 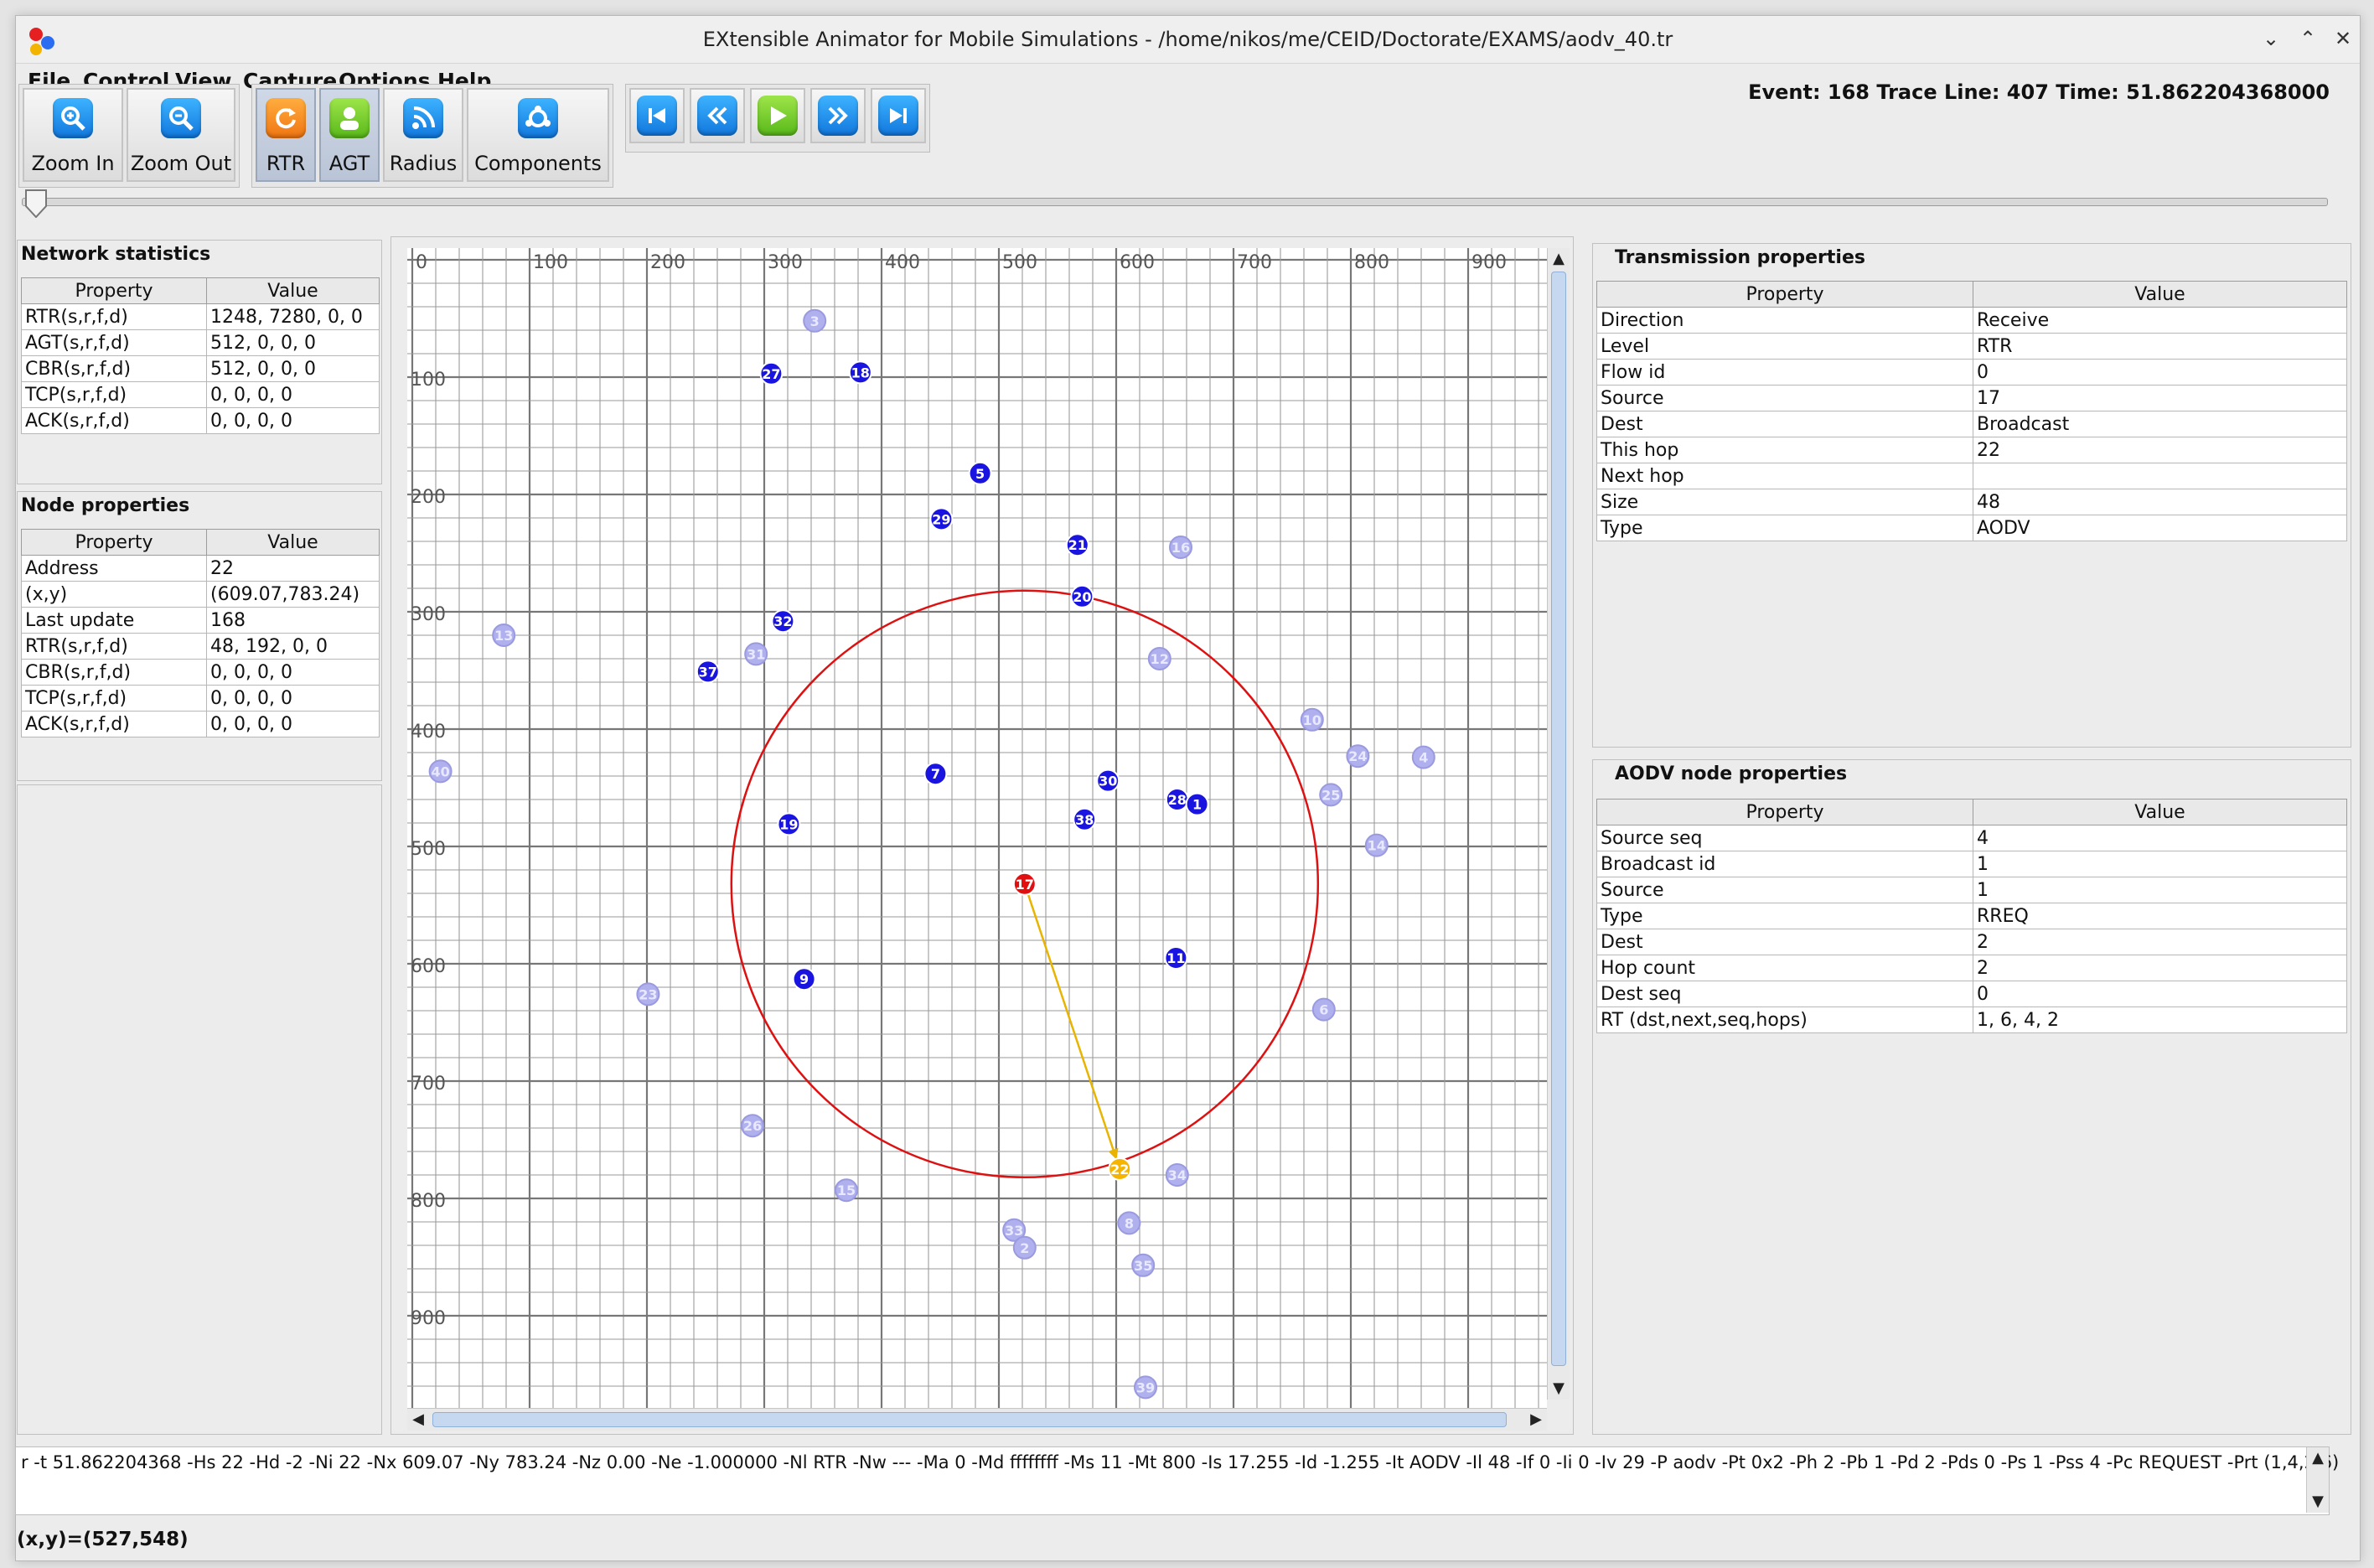 What do you see at coordinates (105, 506) in the screenshot?
I see `node-properties-title: Node properties` at bounding box center [105, 506].